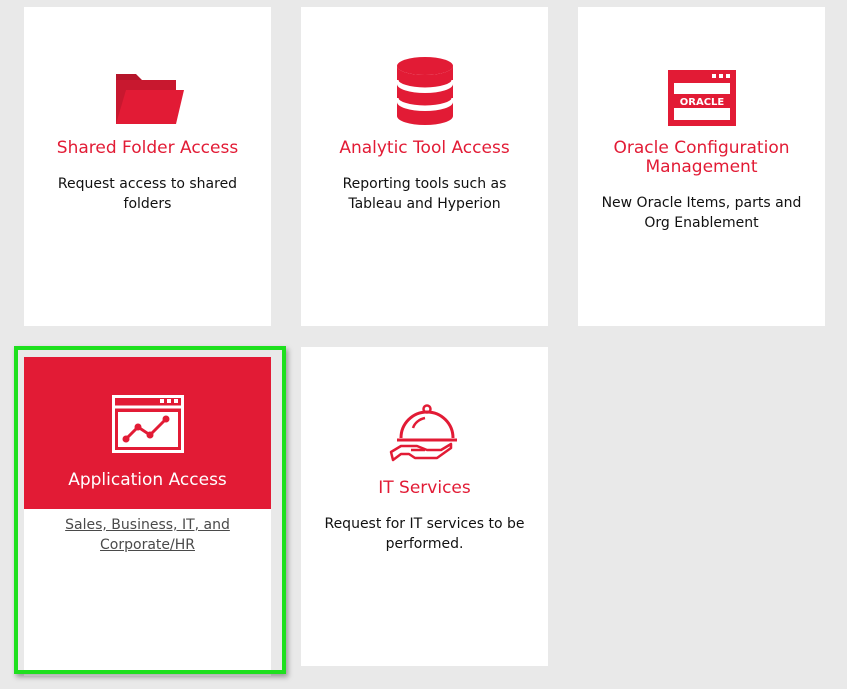 The height and width of the screenshot is (689, 847). What do you see at coordinates (701, 102) in the screenshot?
I see `oracle-logo-text: ORACLE` at bounding box center [701, 102].